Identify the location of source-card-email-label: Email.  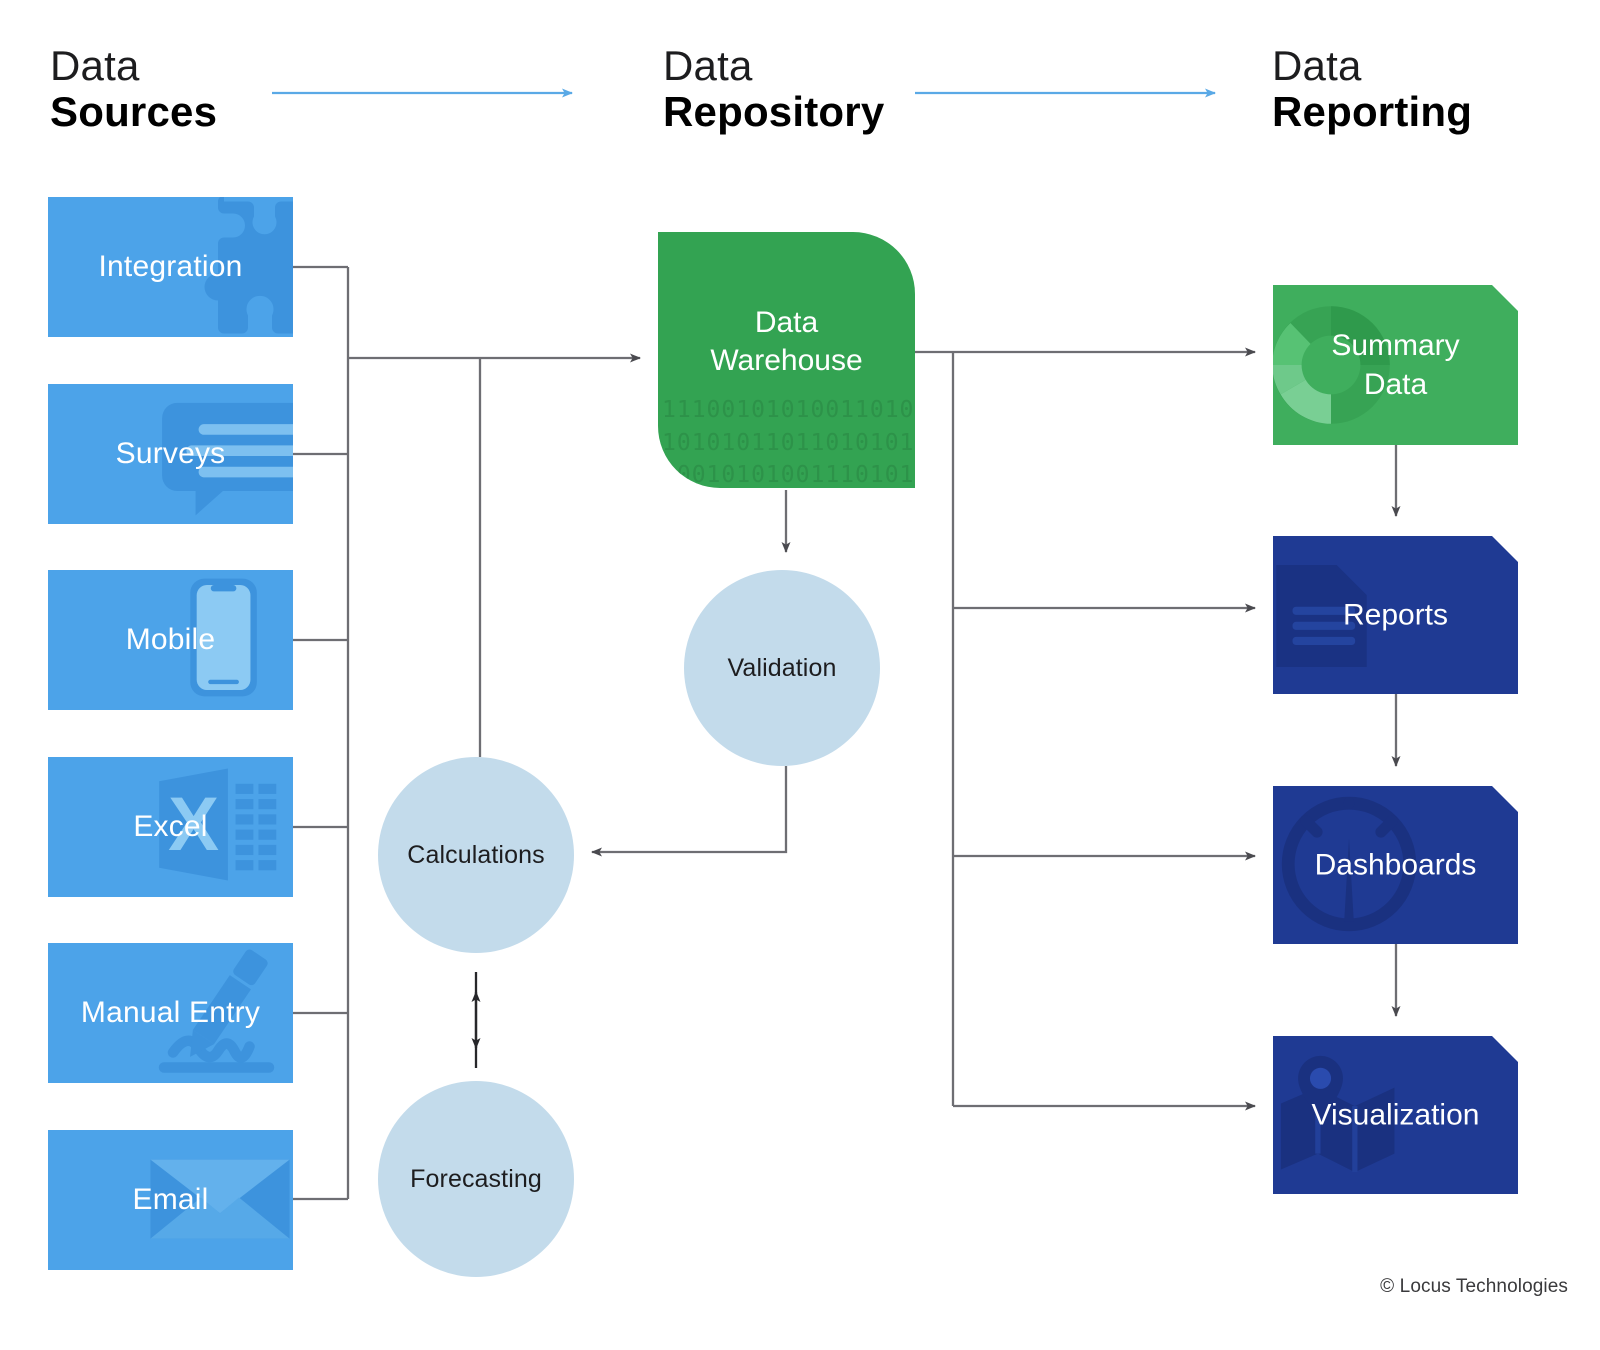
(170, 1199).